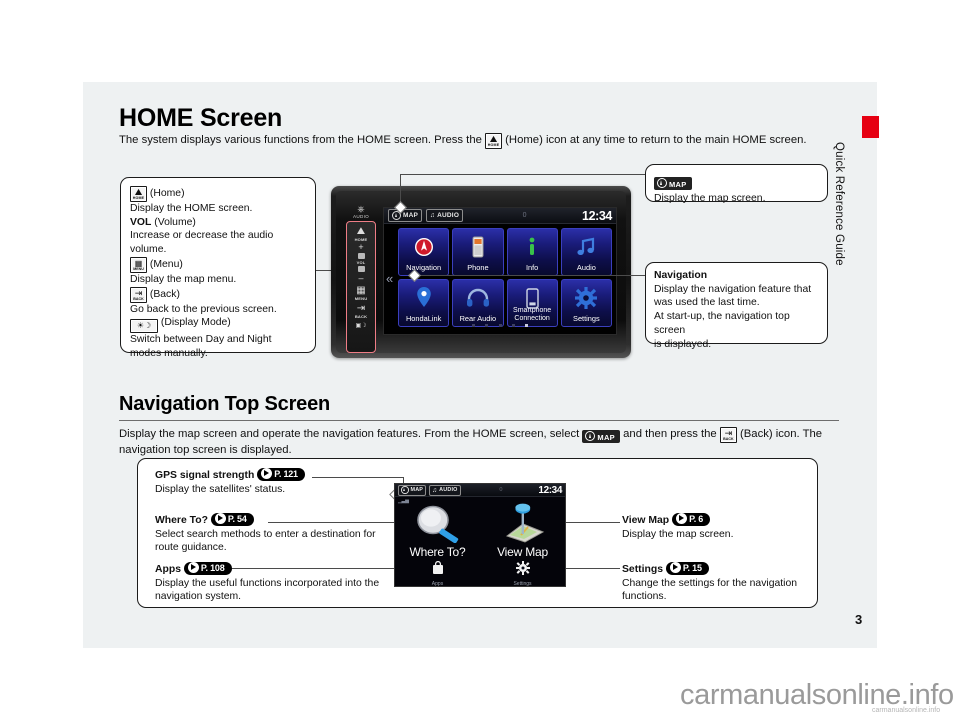  Describe the element at coordinates (411, 215) in the screenshot. I see `map-tag-label: MAP` at that location.